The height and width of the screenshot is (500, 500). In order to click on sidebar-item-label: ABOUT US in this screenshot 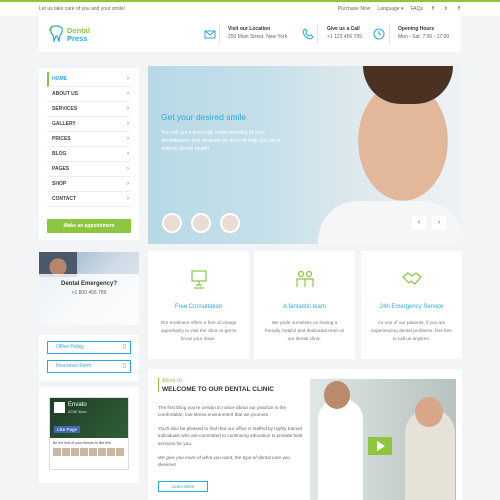, I will do `click(65, 94)`.